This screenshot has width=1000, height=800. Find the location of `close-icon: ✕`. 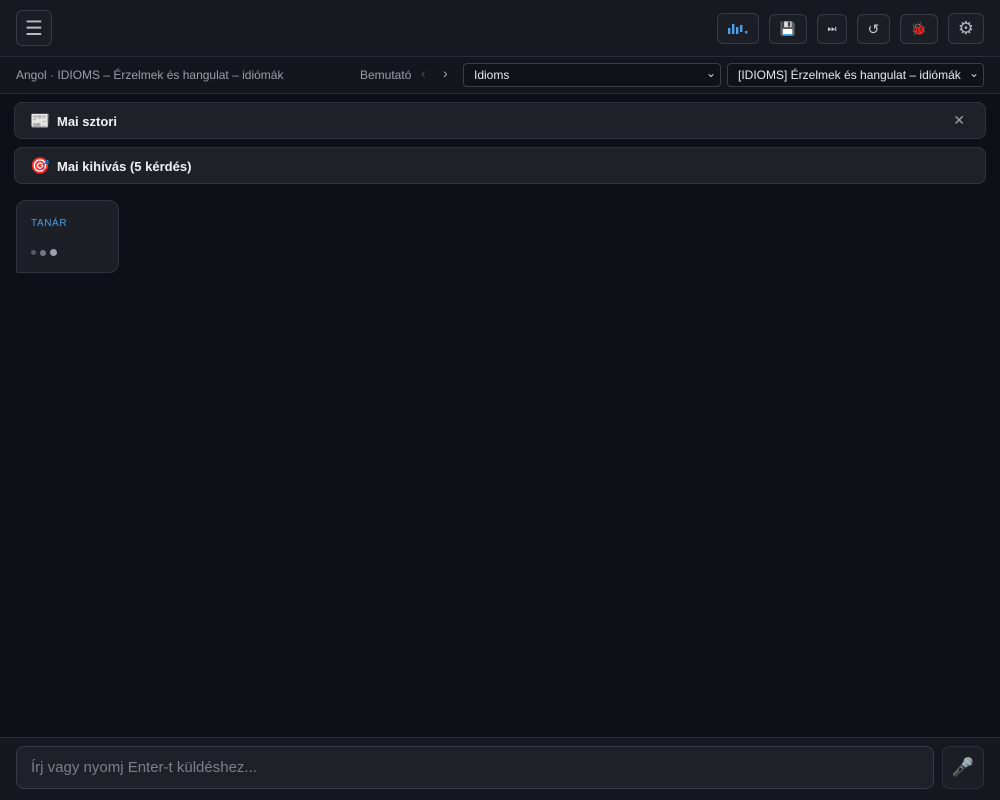

close-icon: ✕ is located at coordinates (959, 120).